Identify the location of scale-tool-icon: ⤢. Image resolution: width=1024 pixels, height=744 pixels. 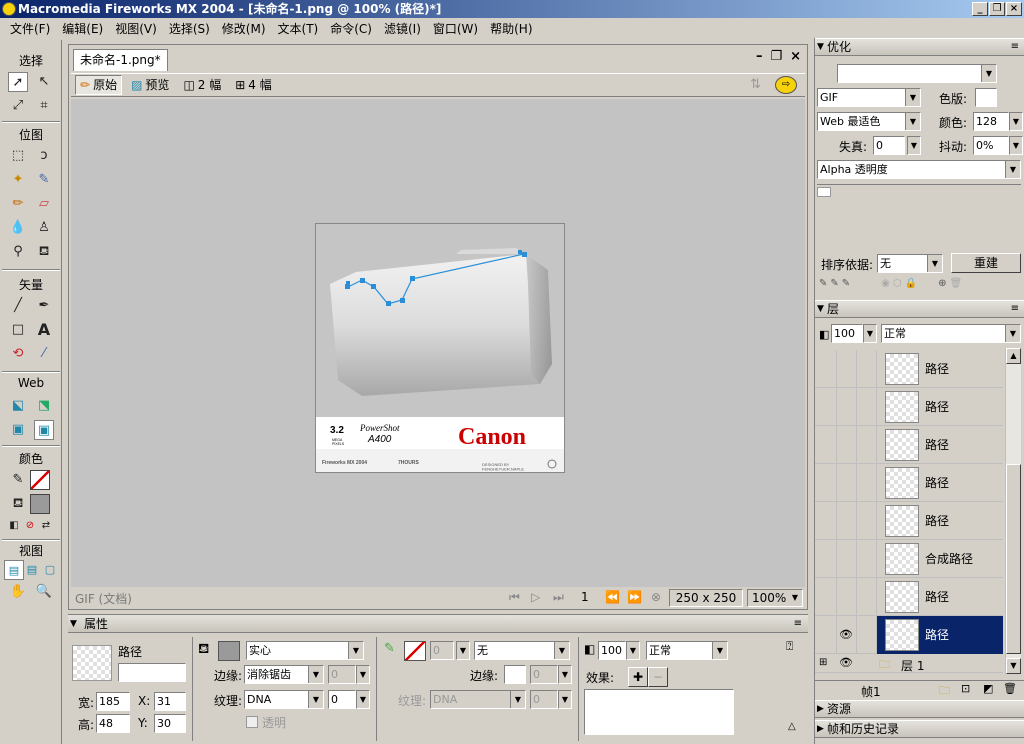
(18, 106).